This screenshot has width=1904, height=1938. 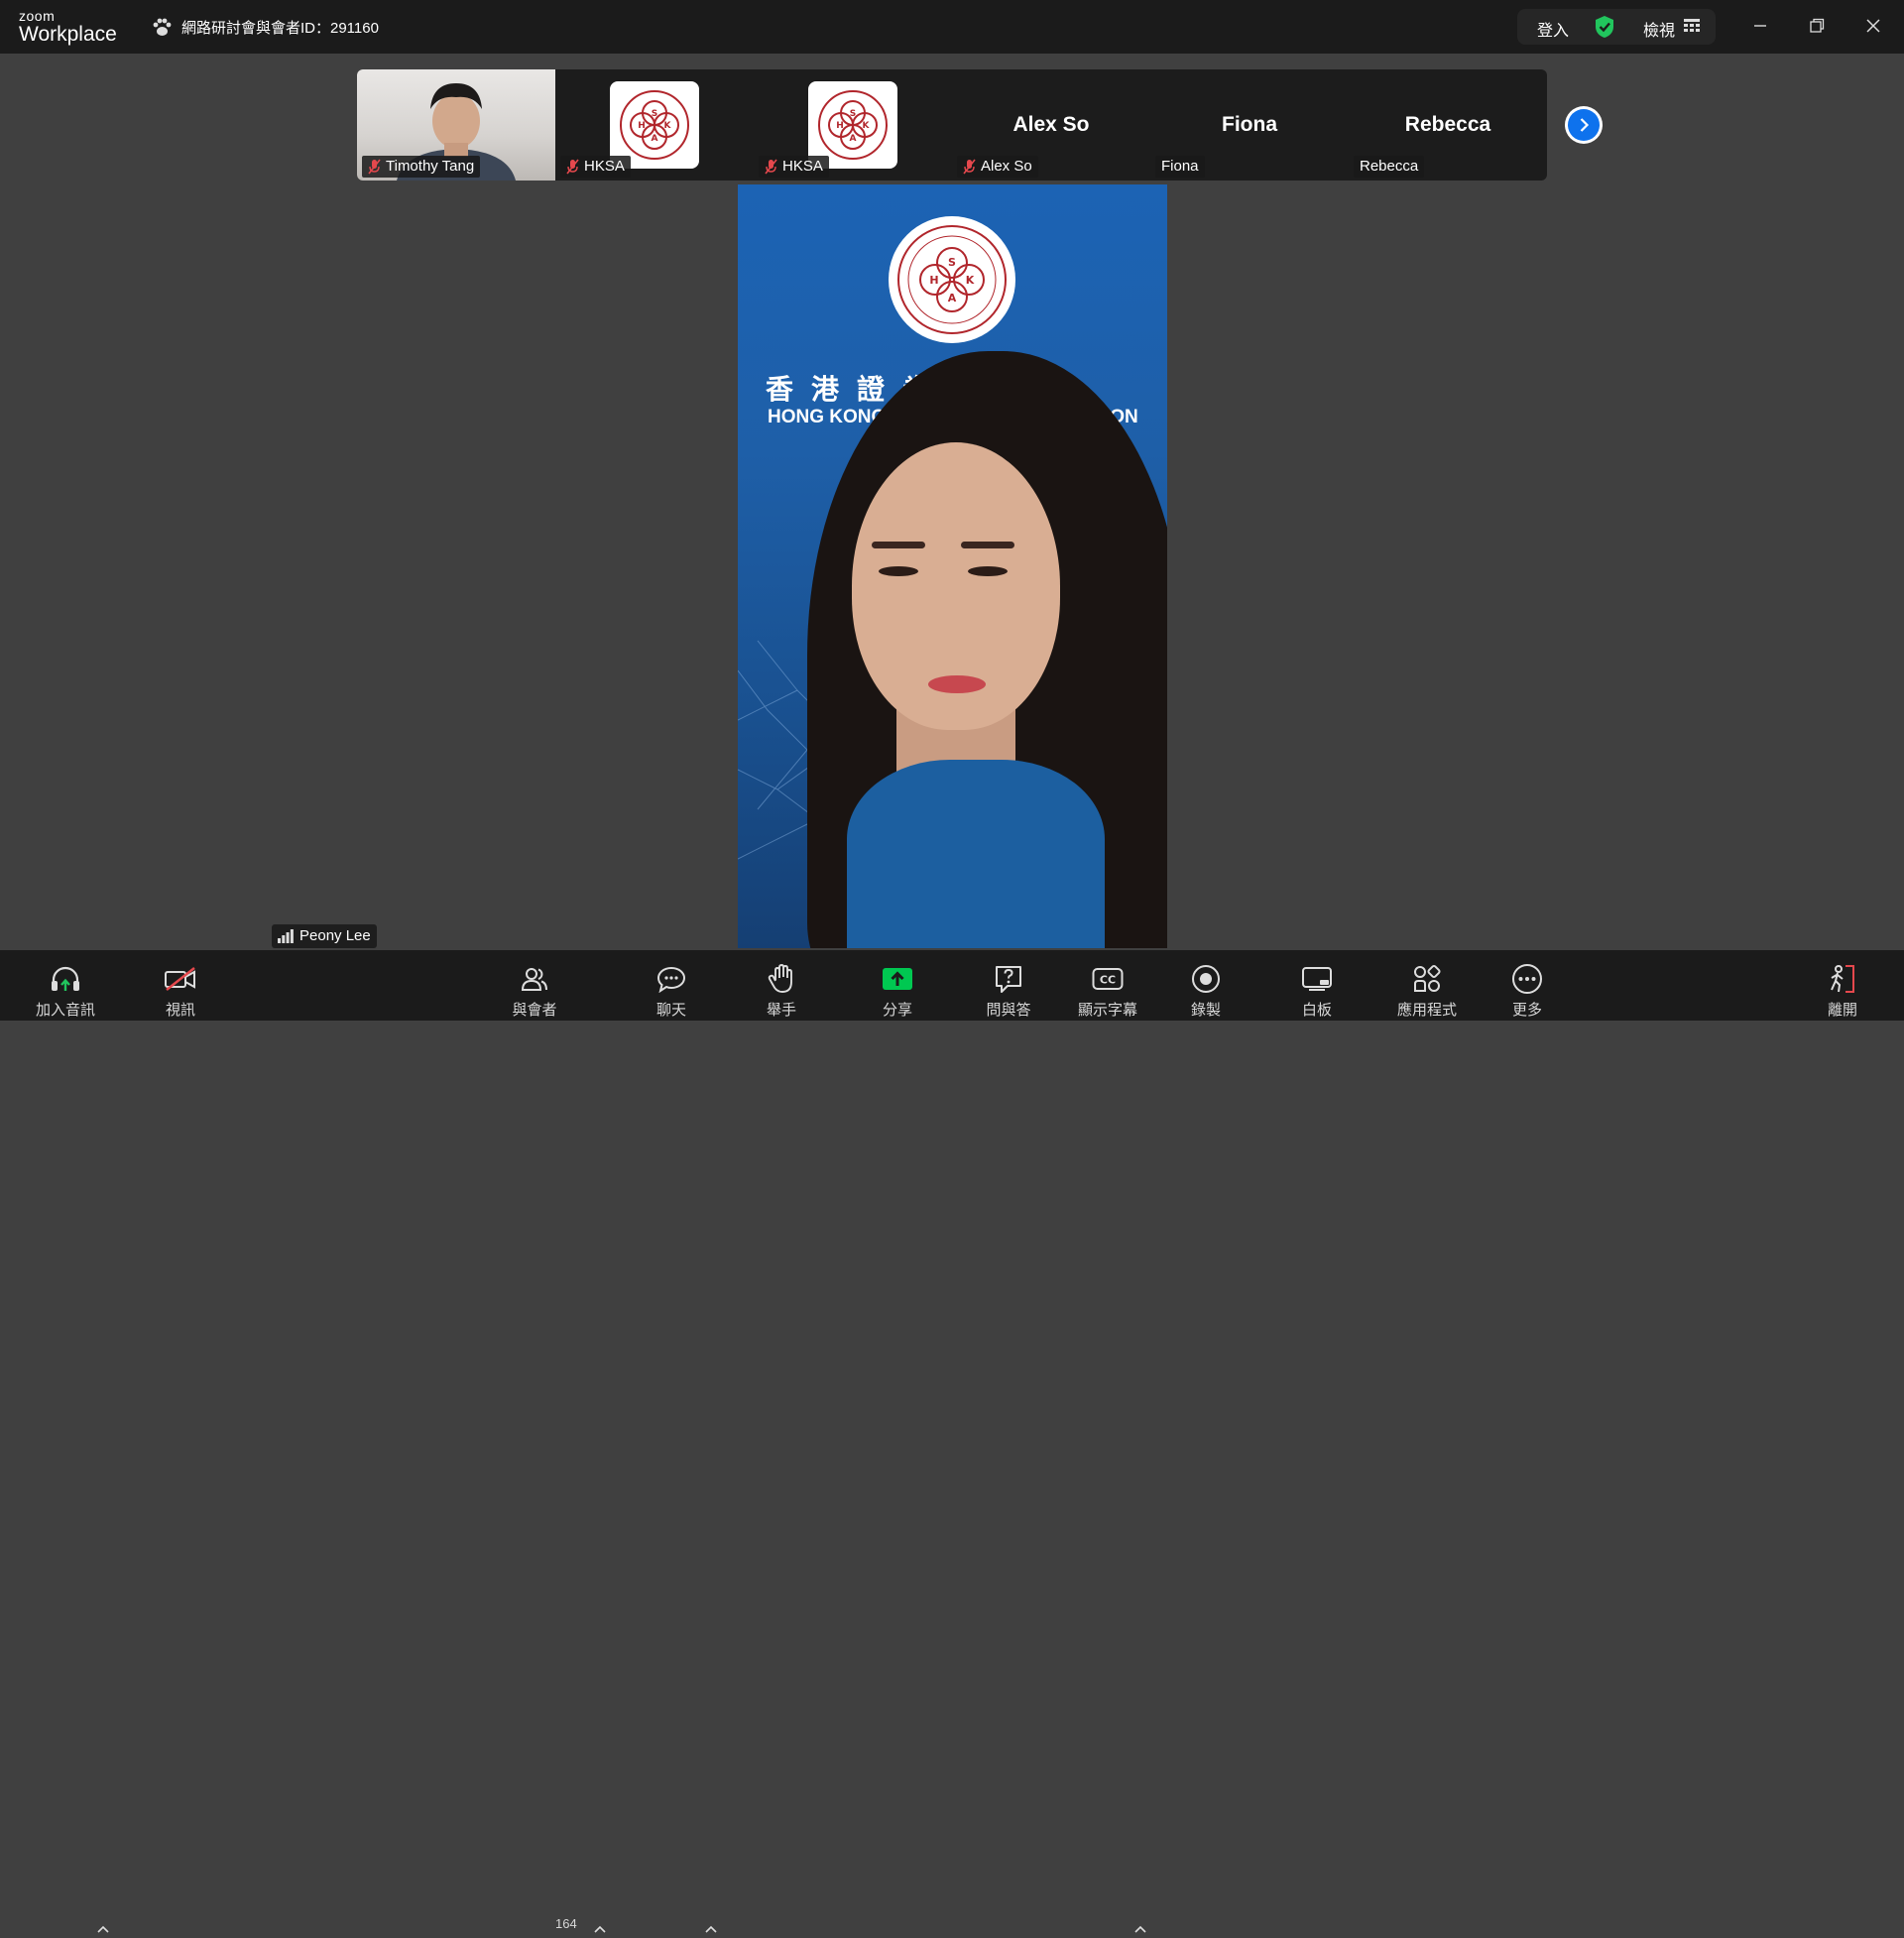 I want to click on seal-letter: A, so click(x=952, y=298).